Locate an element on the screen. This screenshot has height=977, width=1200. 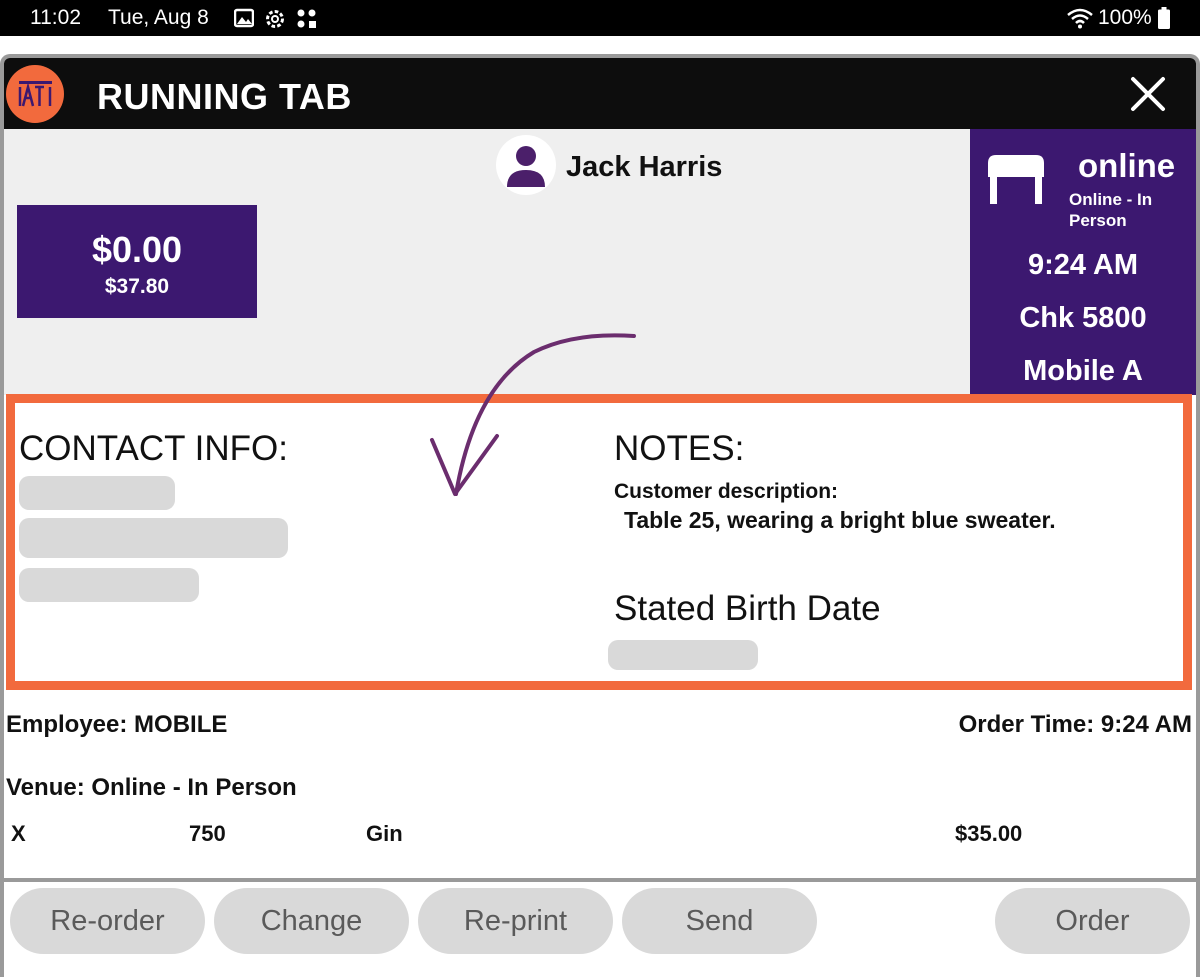
contact-name-redacted is located at coordinates (97, 493).